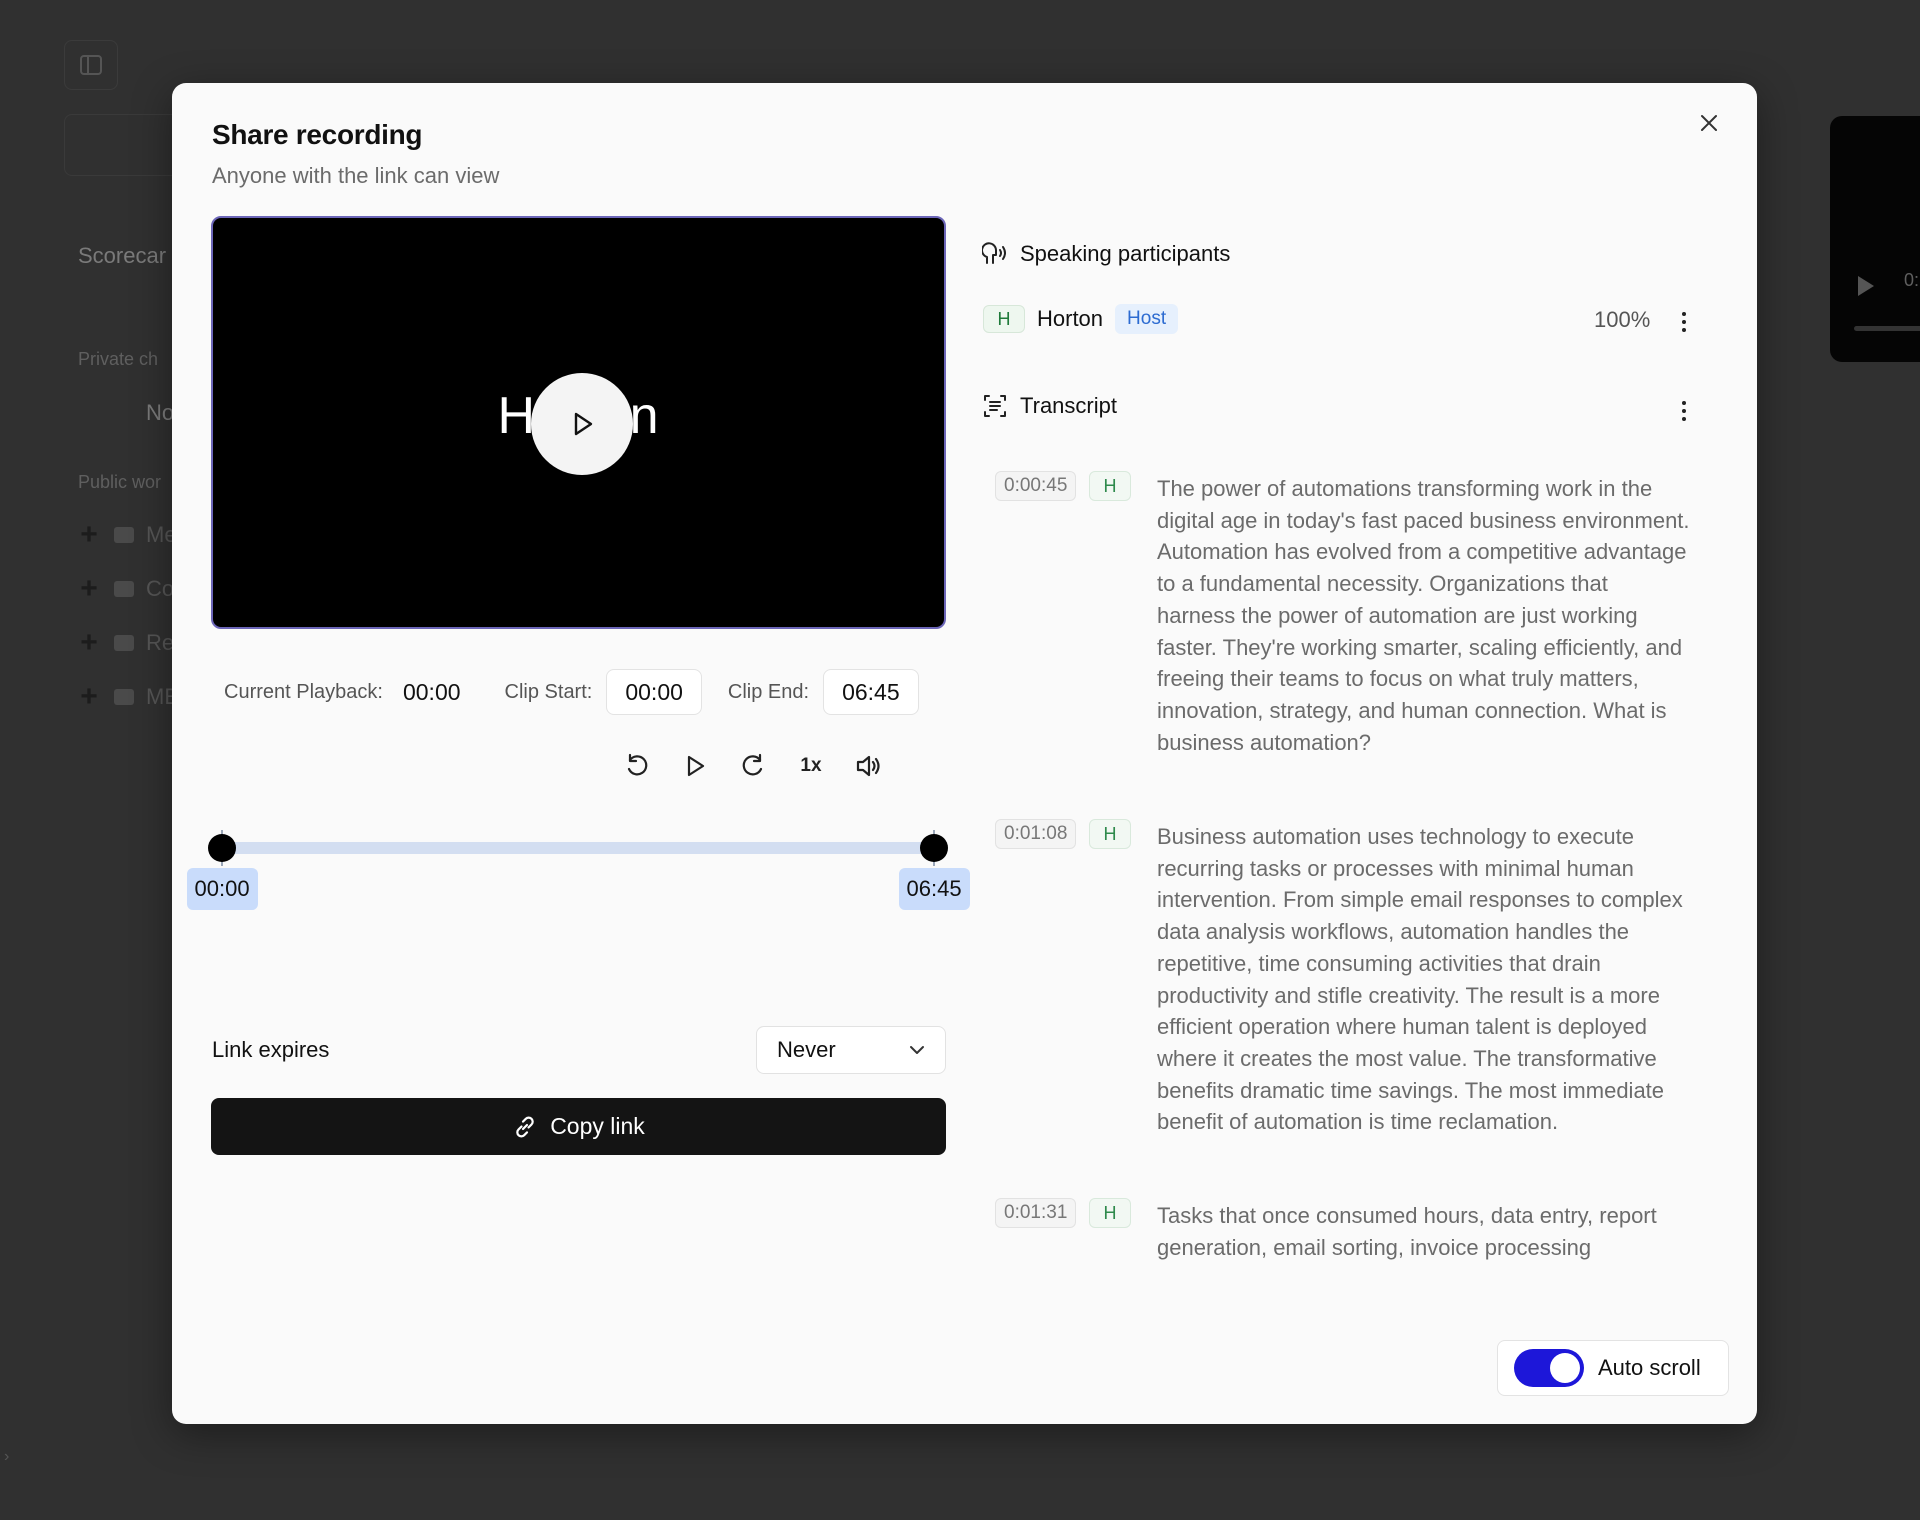 This screenshot has height=1520, width=1920. I want to click on link-expires-select: Never, so click(851, 1050).